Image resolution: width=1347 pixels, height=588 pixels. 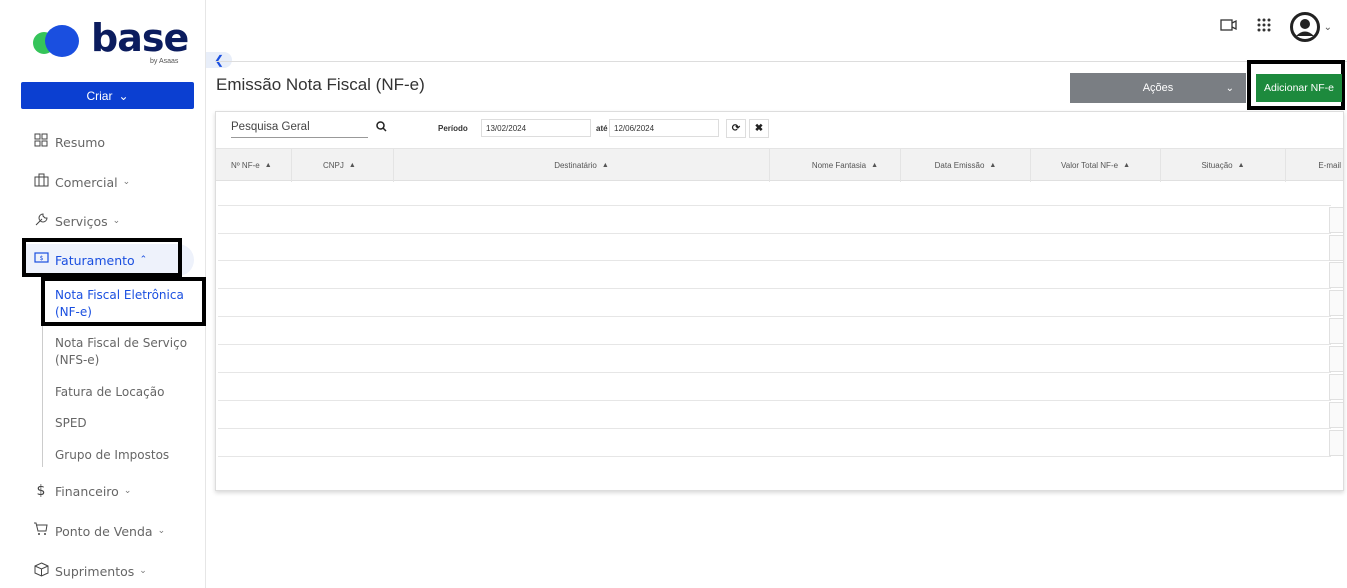 I want to click on sidebar-item-comercial: Comercial ⌄, so click(x=80, y=182).